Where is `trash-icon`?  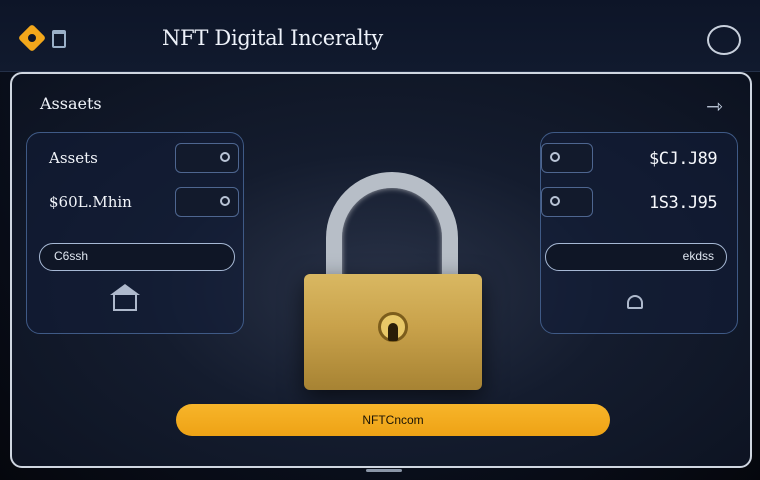
trash-icon is located at coordinates (59, 39).